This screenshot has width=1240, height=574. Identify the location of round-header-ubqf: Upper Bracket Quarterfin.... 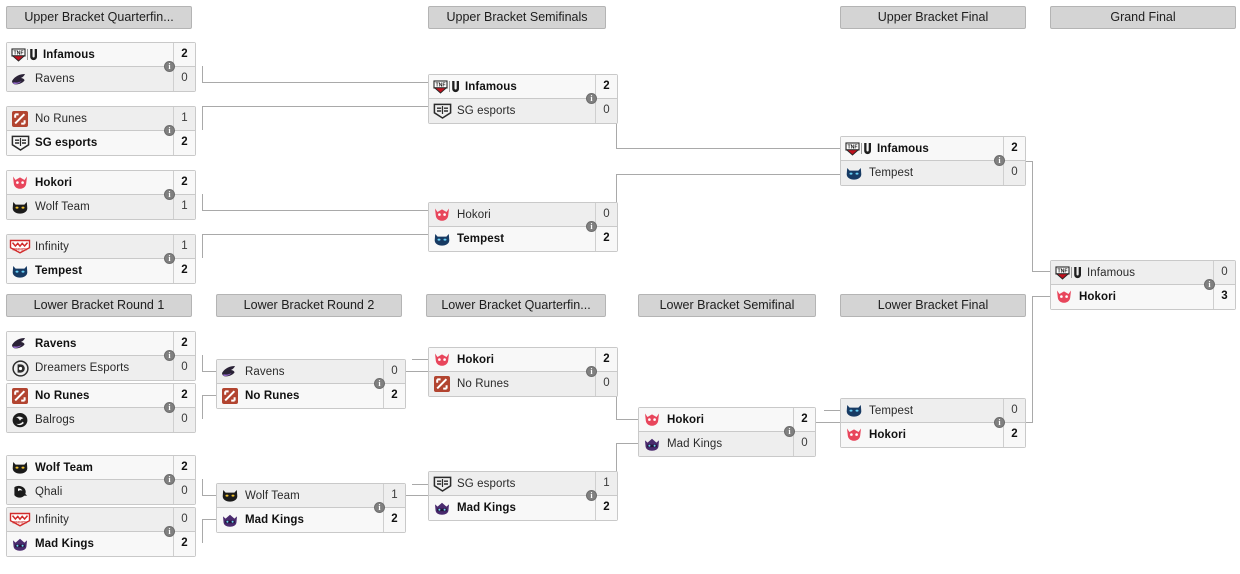
(99, 17).